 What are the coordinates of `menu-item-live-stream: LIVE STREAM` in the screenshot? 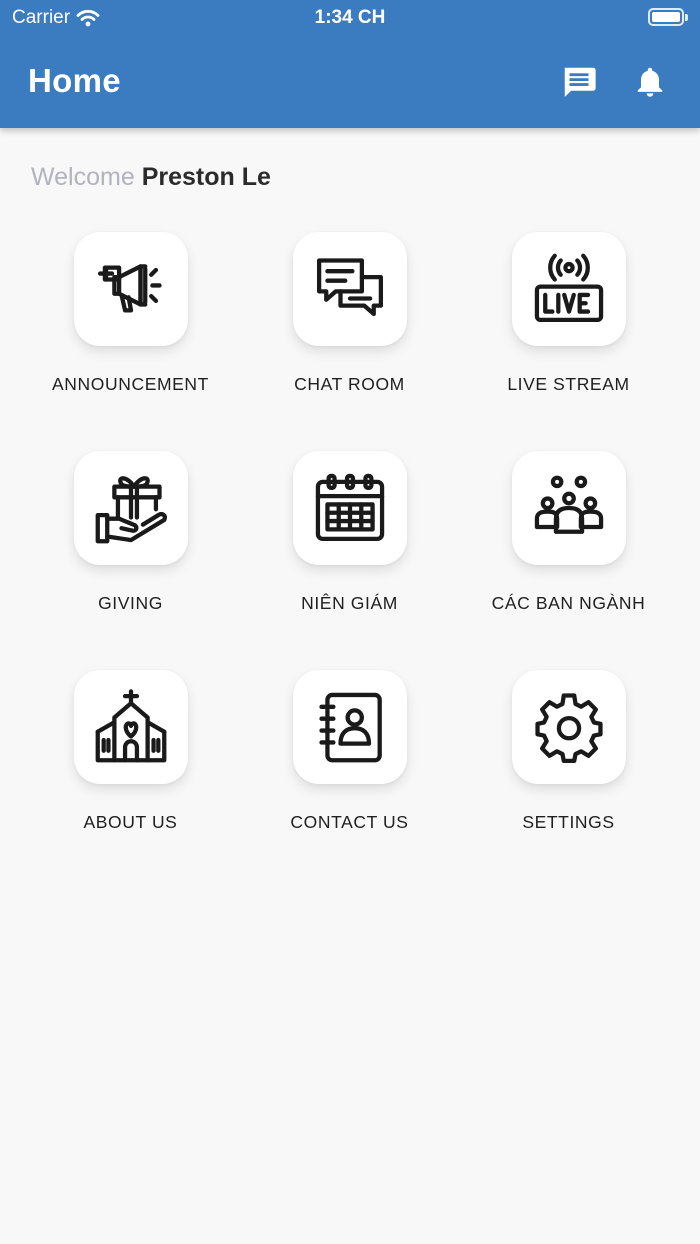 It's located at (568, 341).